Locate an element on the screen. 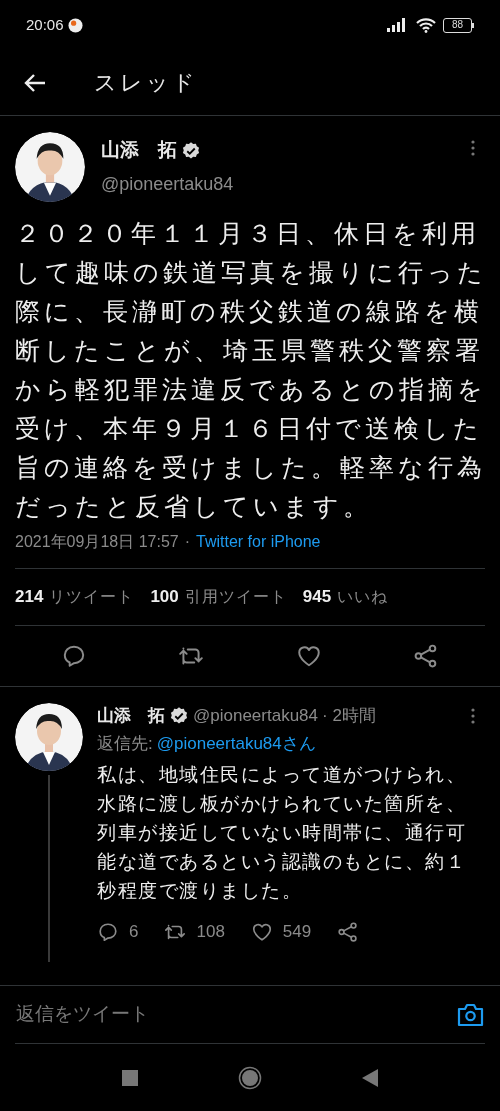 Image resolution: width=500 pixels, height=1111 pixels. reply-input-field: 返信をツイート is located at coordinates (82, 1014).